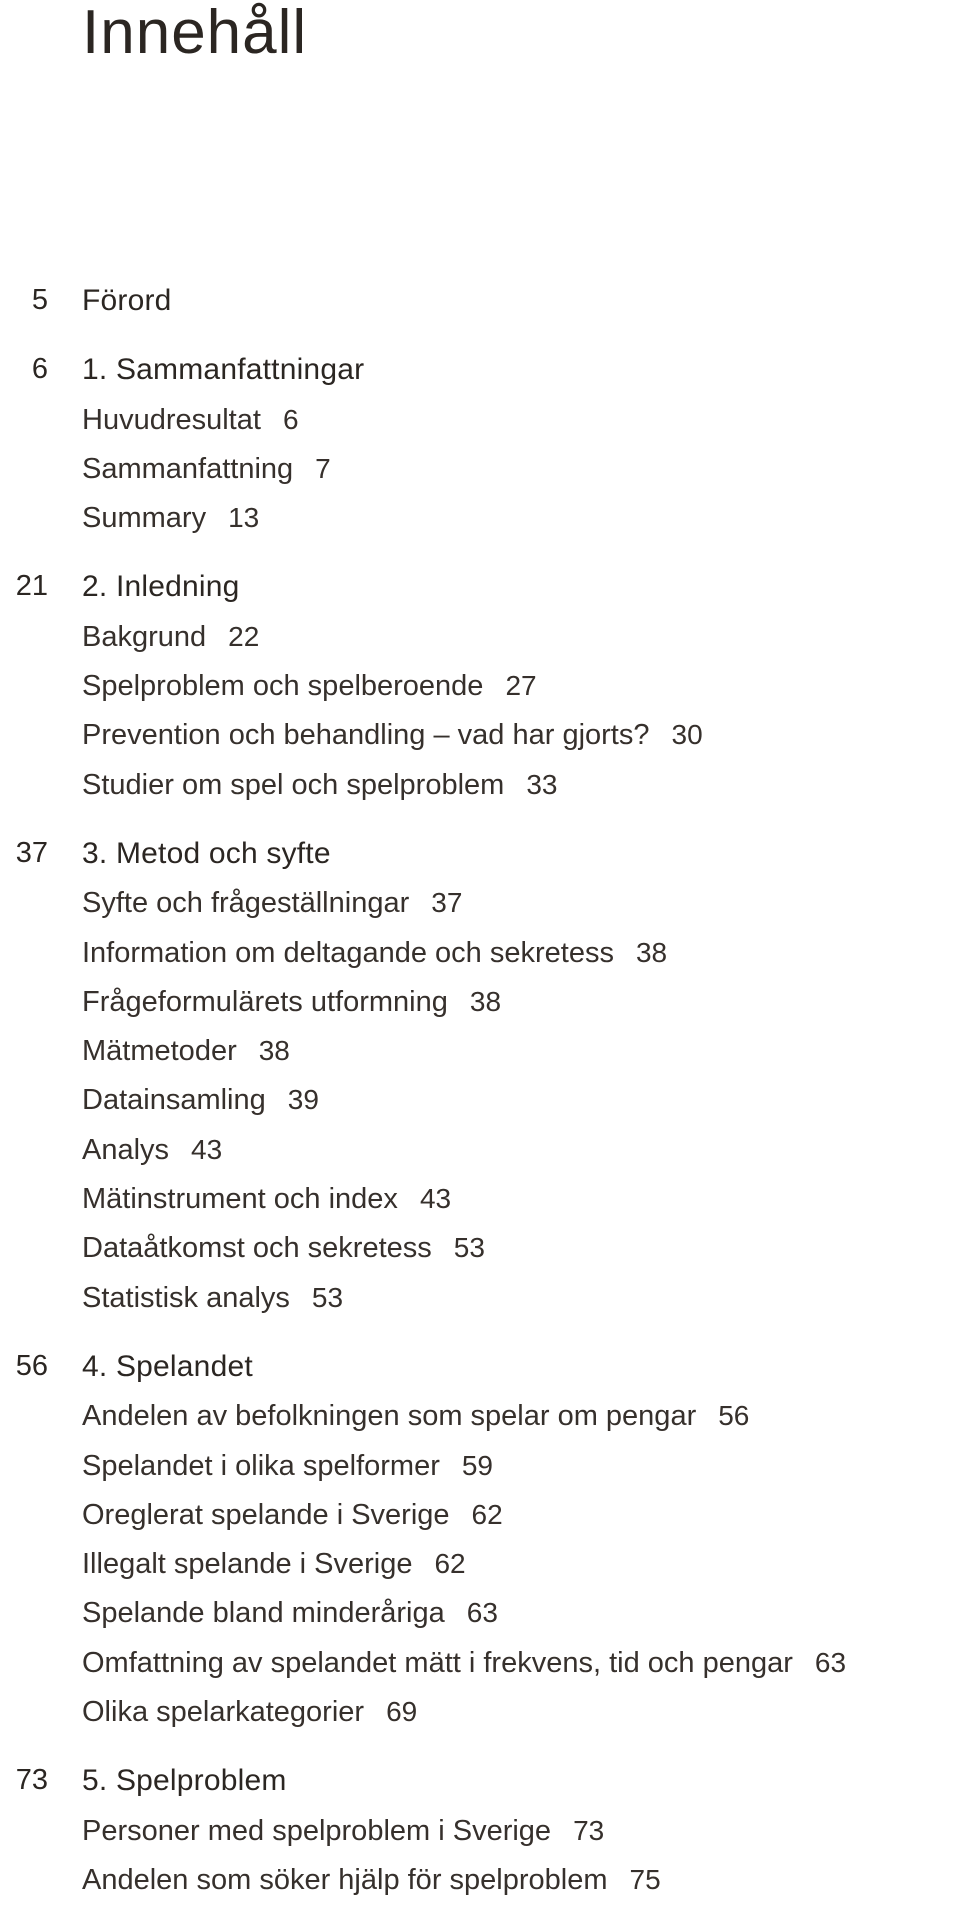  I want to click on toc-section: 5 Förord, so click(480, 300).